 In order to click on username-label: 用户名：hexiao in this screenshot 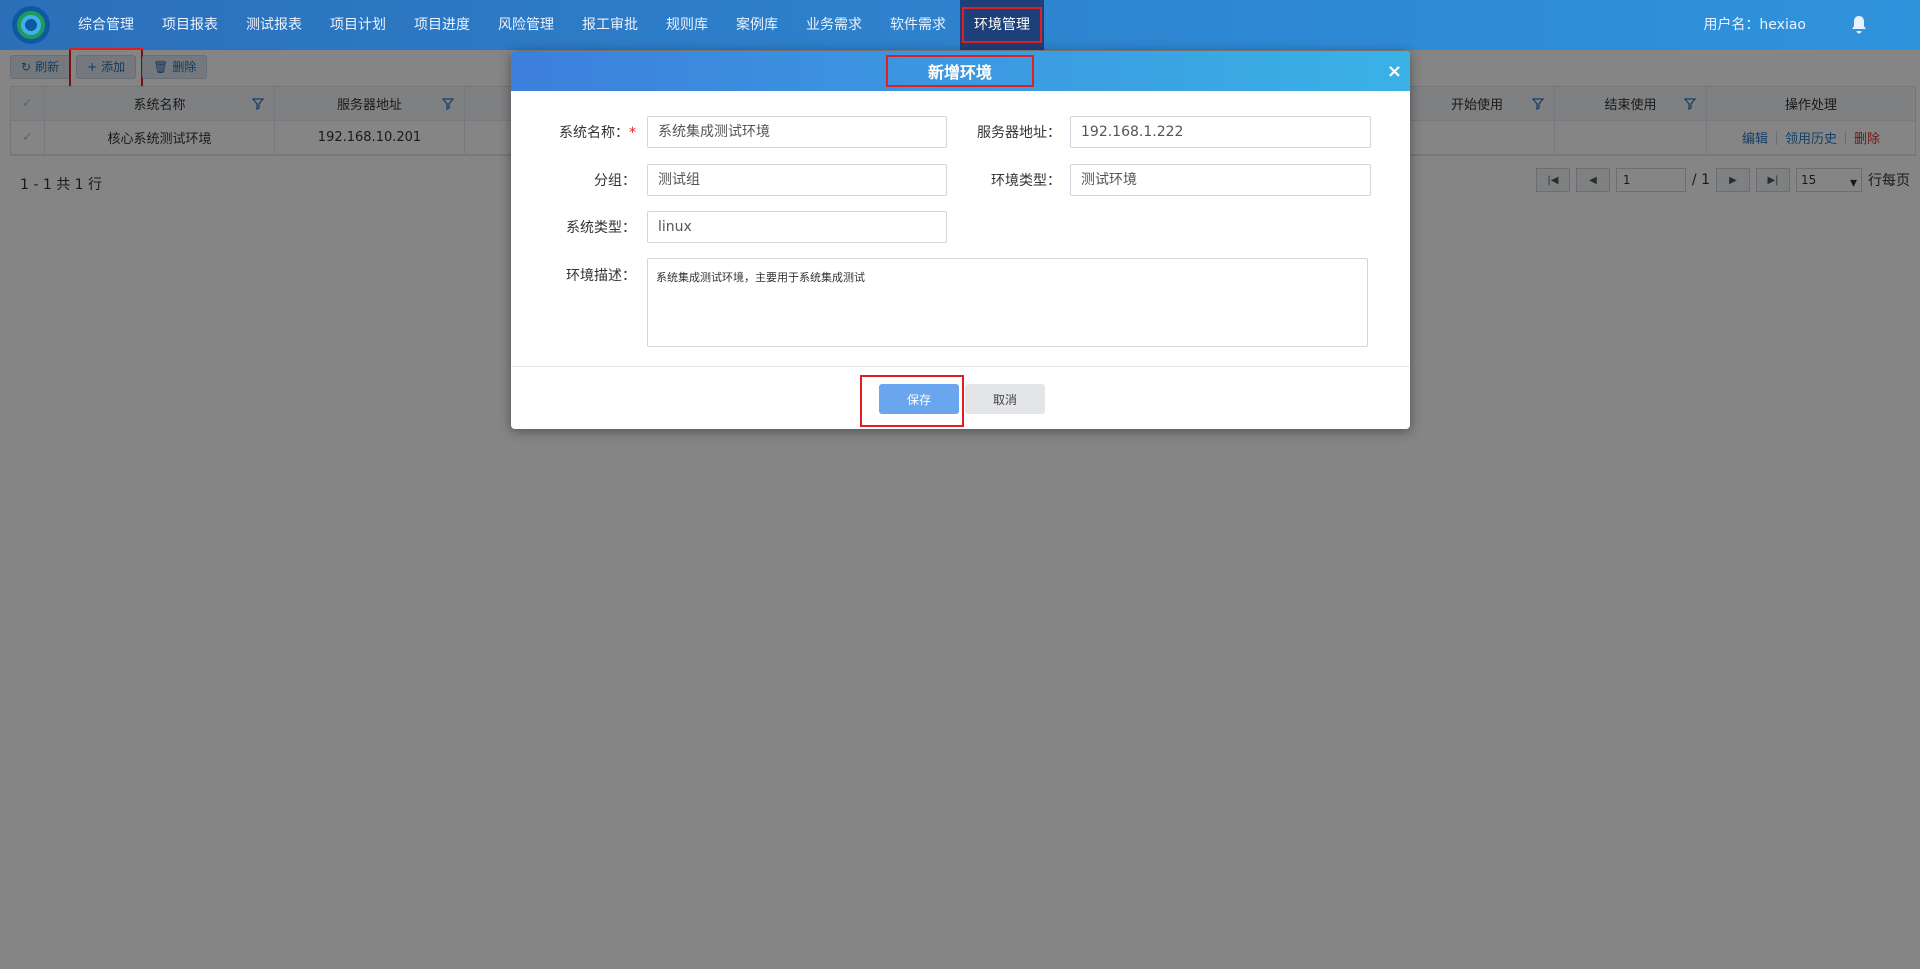, I will do `click(1754, 25)`.